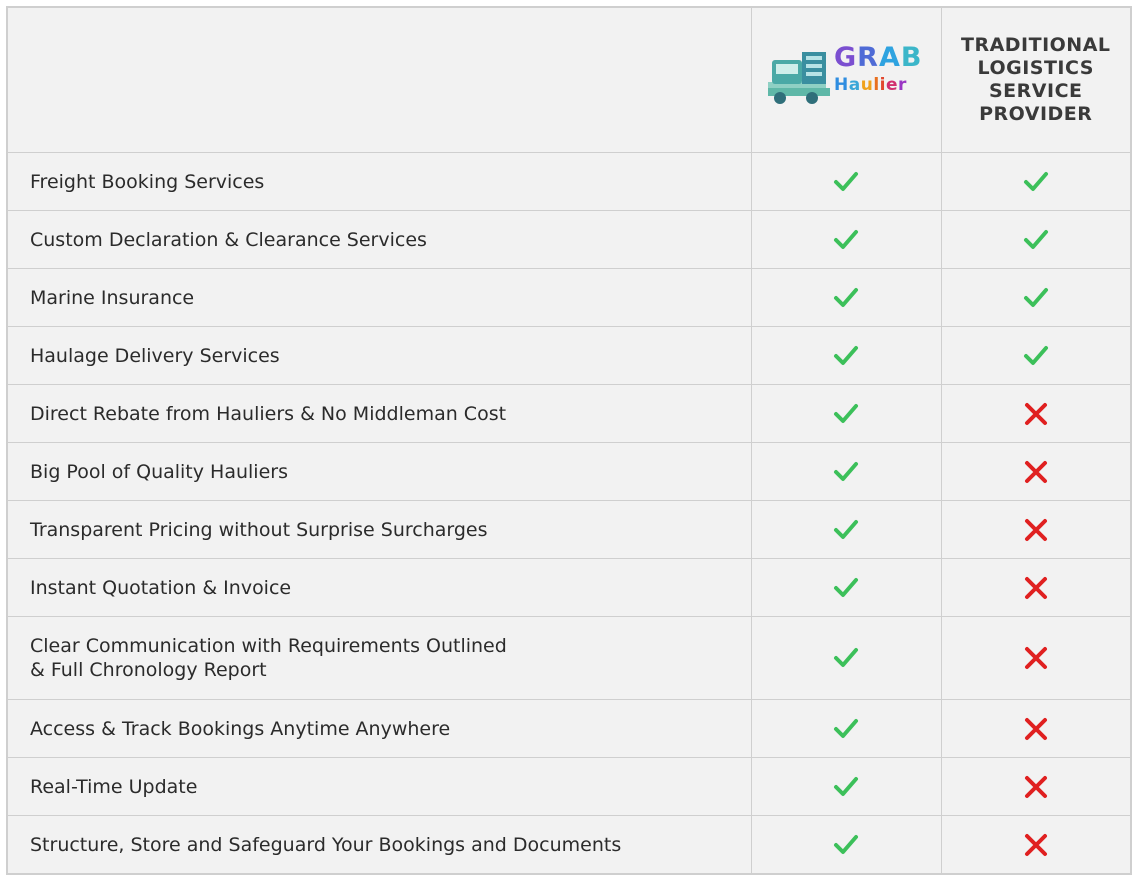 This screenshot has height=875, width=1134. I want to click on feature-header-cell, so click(379, 79).